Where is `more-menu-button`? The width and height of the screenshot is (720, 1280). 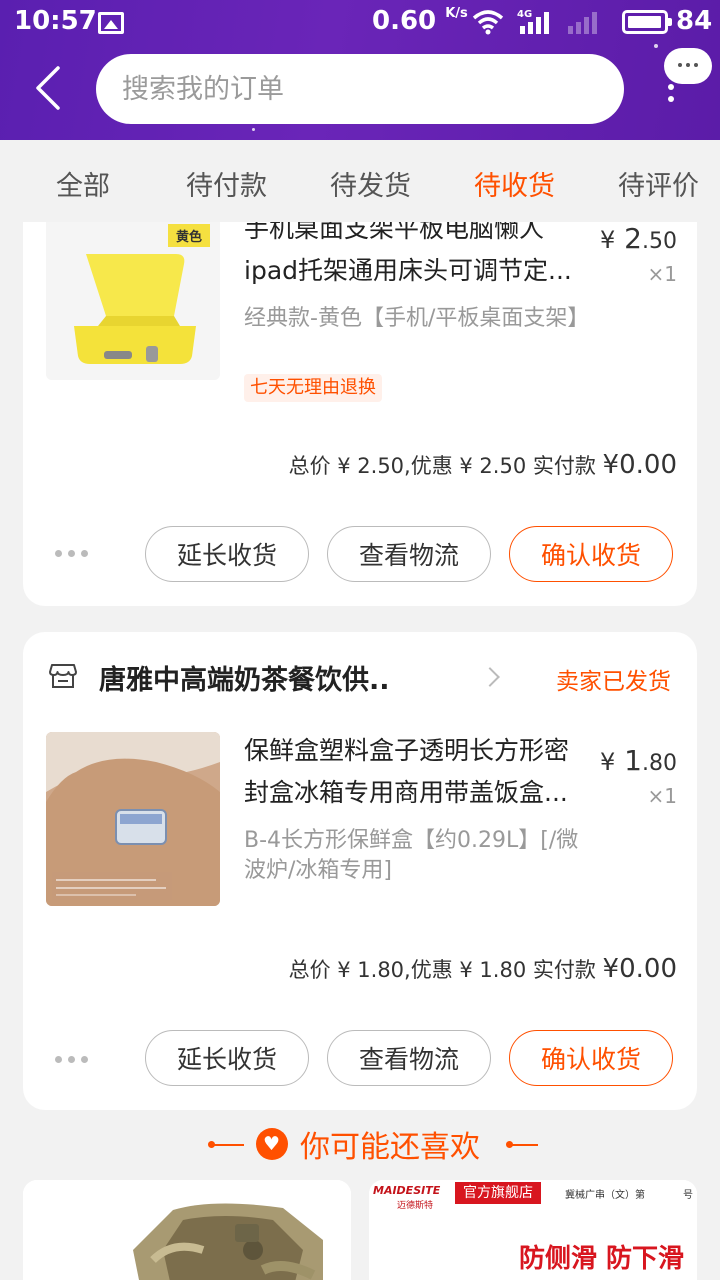
more-menu-button is located at coordinates (686, 77).